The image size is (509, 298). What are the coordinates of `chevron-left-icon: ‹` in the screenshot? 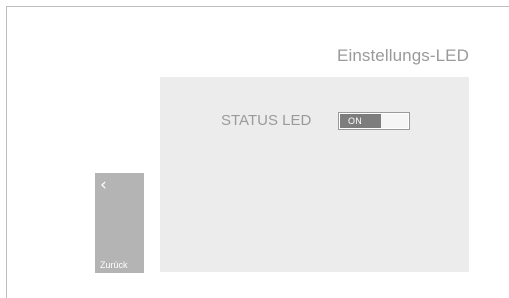 It's located at (103, 185).